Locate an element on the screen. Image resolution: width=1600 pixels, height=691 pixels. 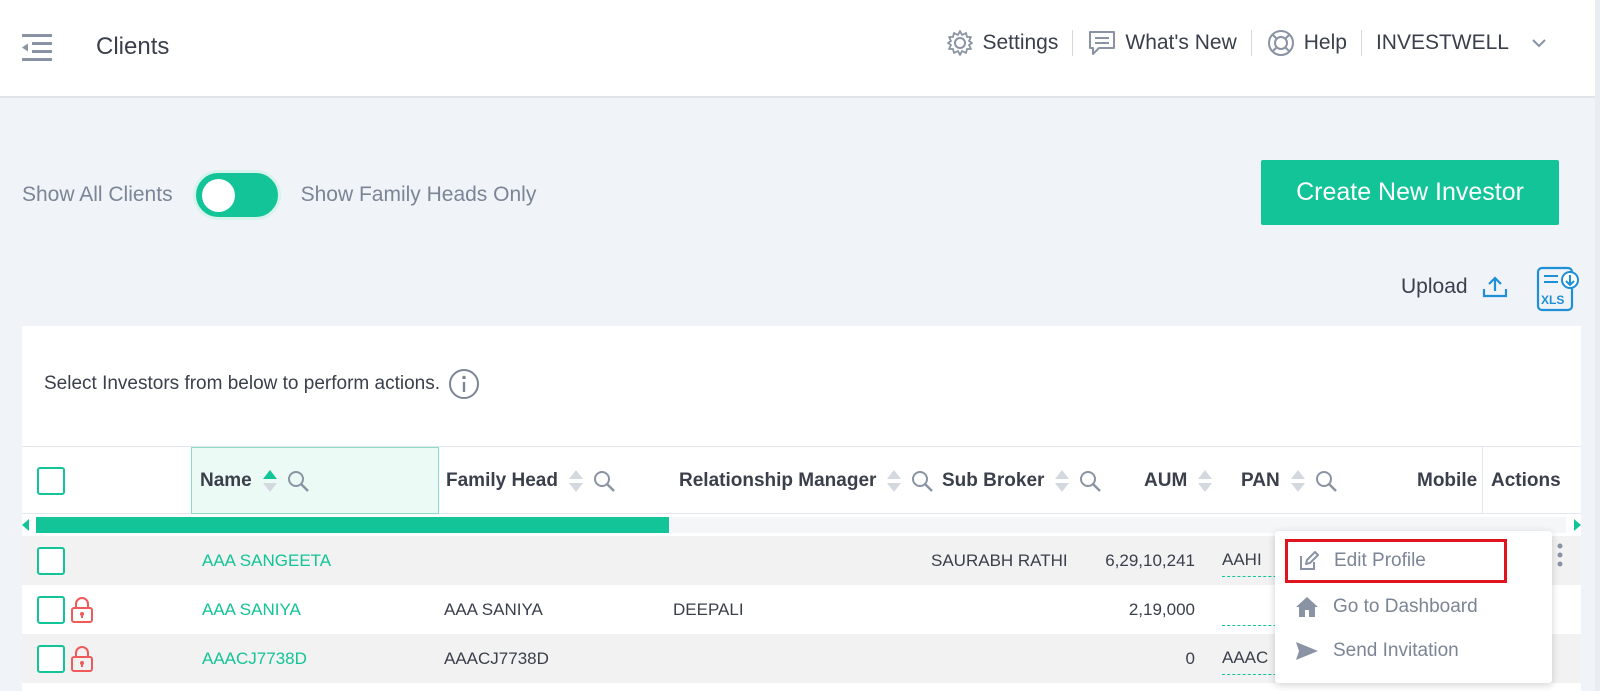
select-all-checkbox is located at coordinates (51, 480).